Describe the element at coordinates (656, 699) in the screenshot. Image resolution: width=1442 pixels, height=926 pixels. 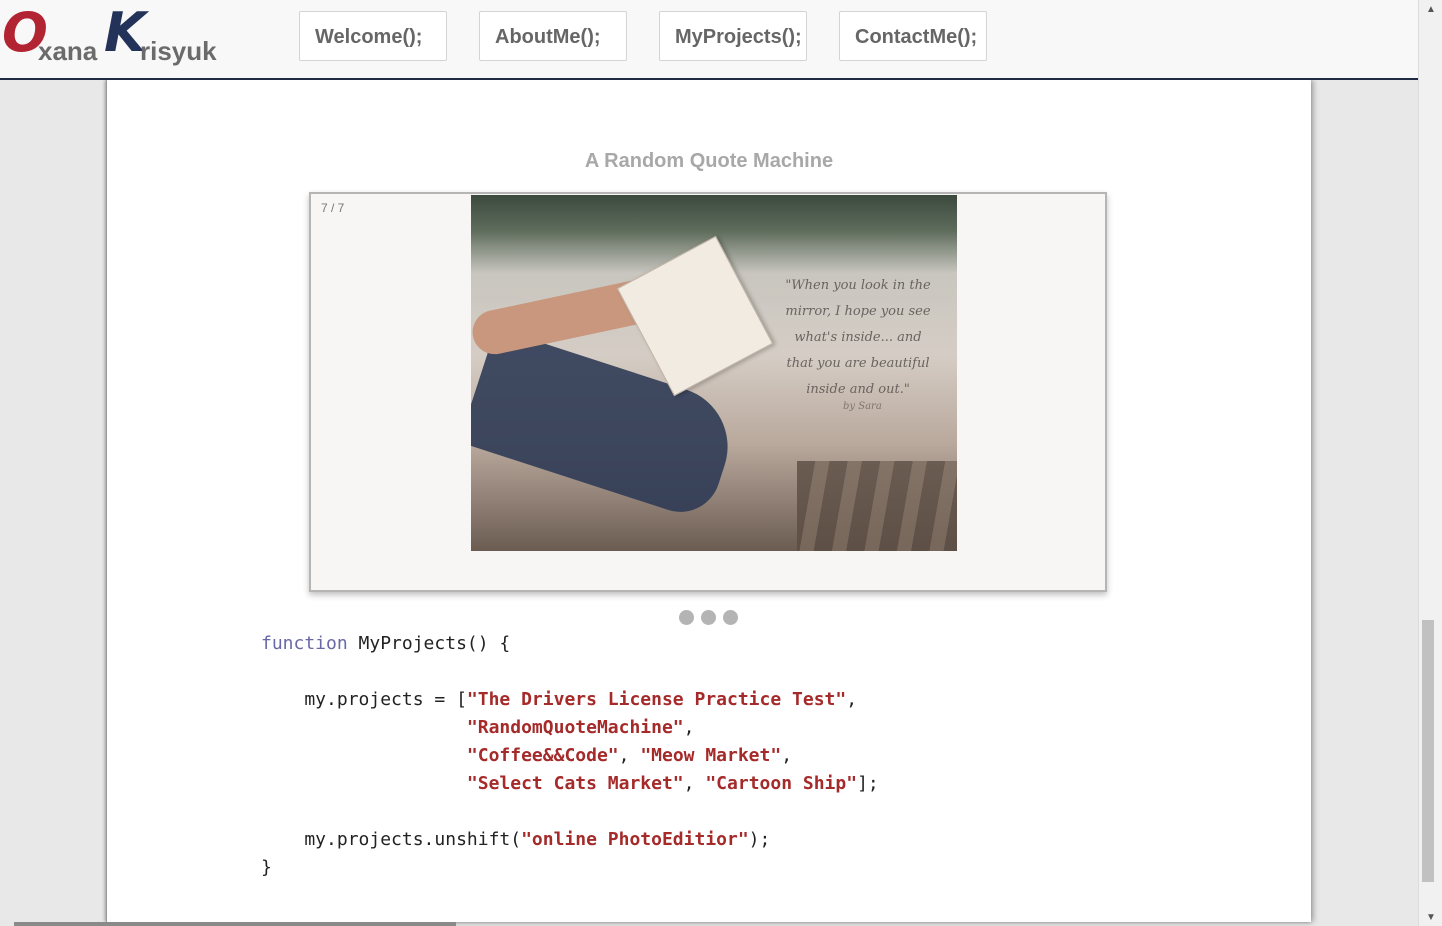
I see `code-project-1: "The Drivers License Practice Test"` at that location.